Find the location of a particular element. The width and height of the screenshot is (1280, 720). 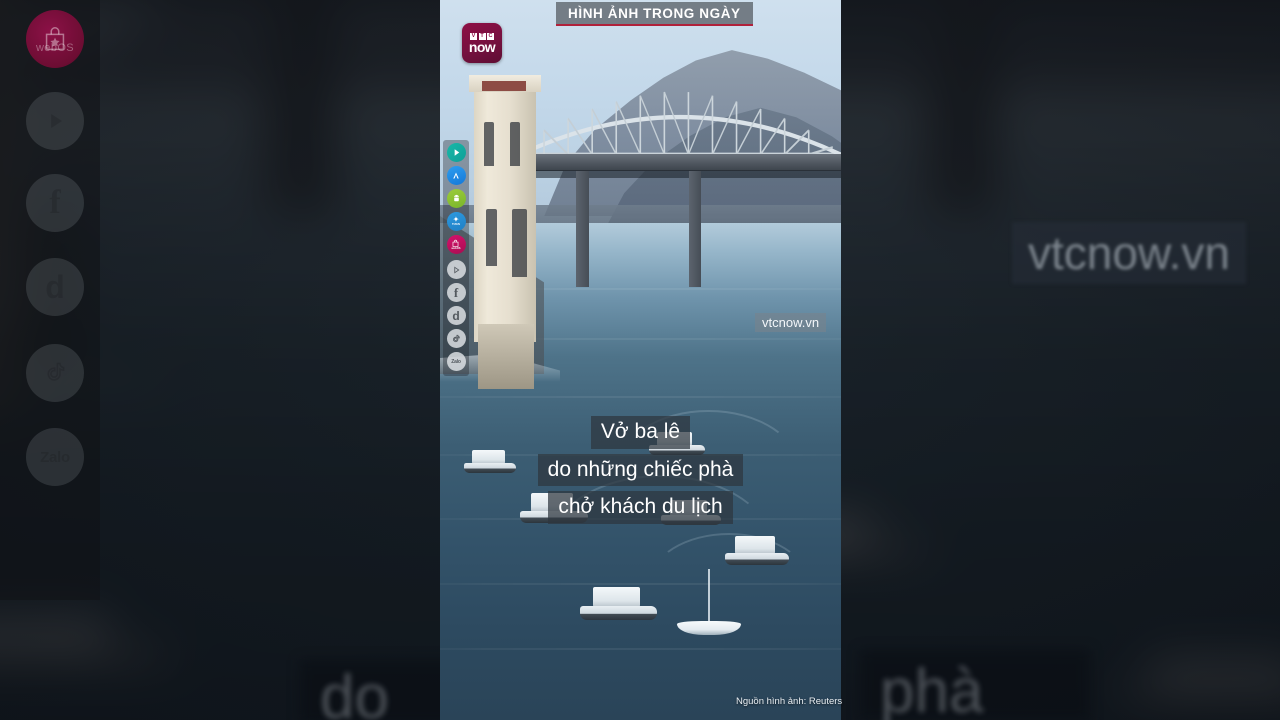

android-icon is located at coordinates (456, 198).